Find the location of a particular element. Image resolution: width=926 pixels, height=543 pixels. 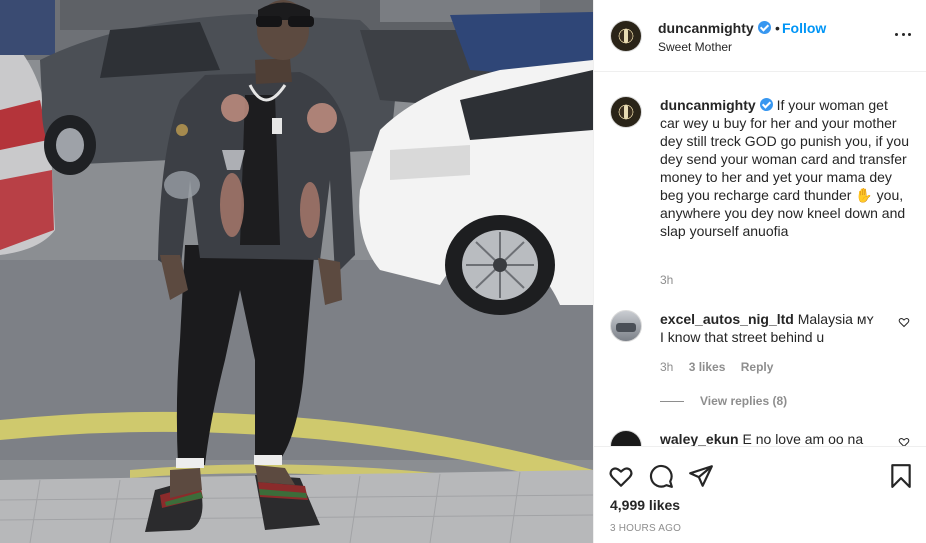

view-replies-button: View replies (8) is located at coordinates (723, 401).